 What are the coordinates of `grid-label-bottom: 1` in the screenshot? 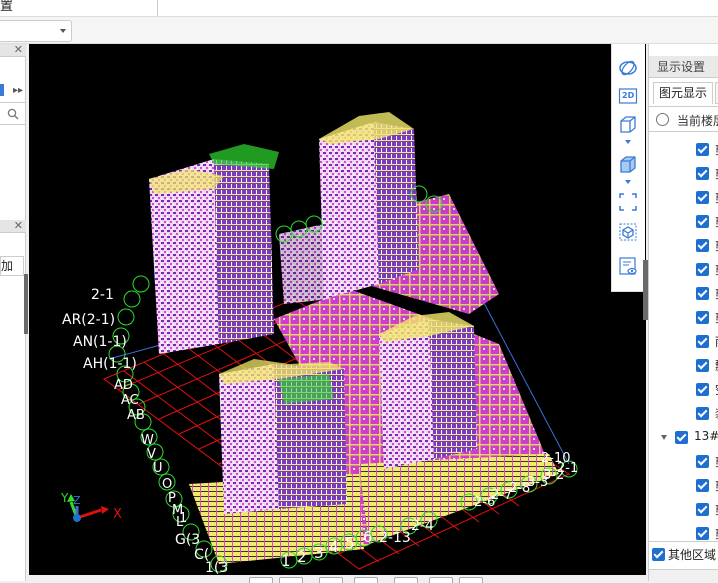 It's located at (286, 561).